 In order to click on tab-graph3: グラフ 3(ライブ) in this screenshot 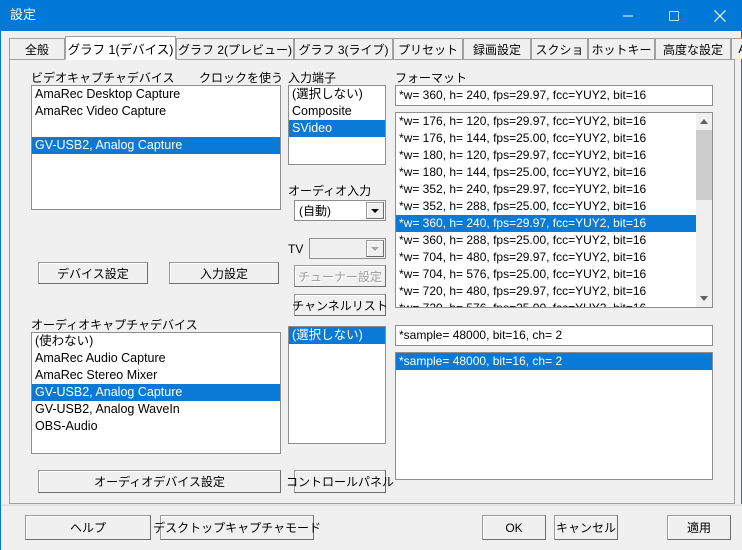, I will do `click(343, 48)`.